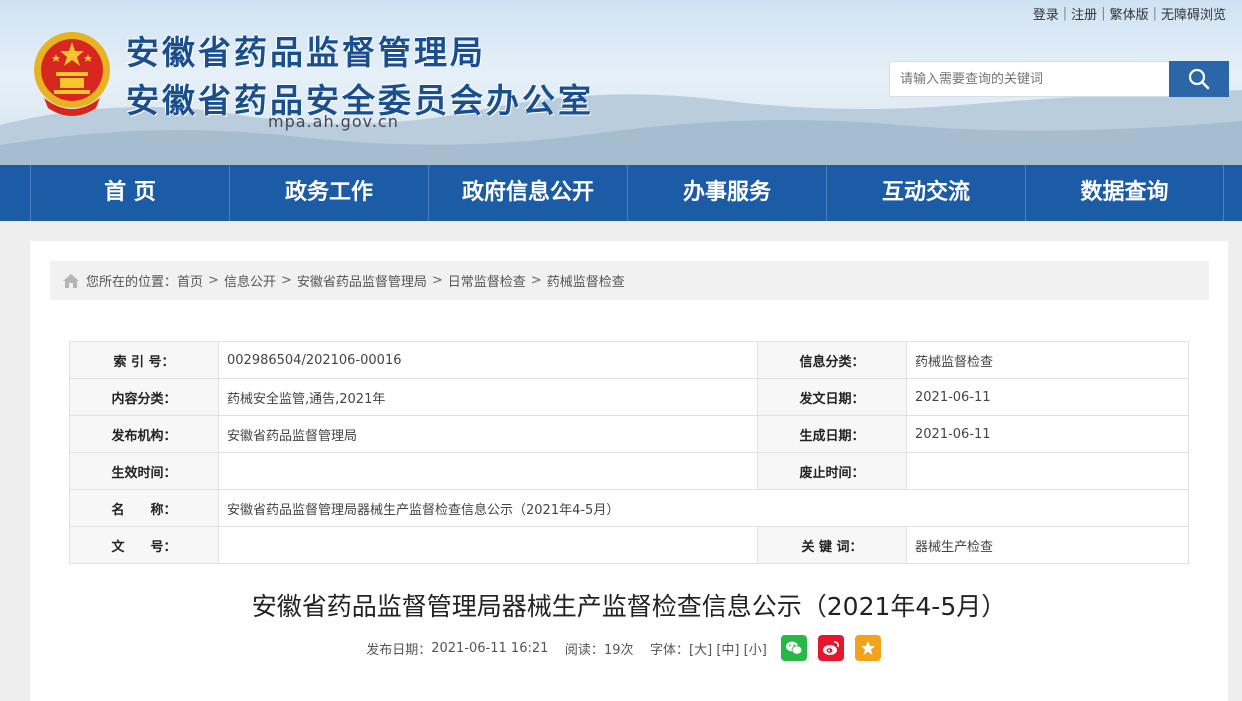 The image size is (1242, 701). What do you see at coordinates (925, 193) in the screenshot?
I see `nav-item-interaction: 互动交流` at bounding box center [925, 193].